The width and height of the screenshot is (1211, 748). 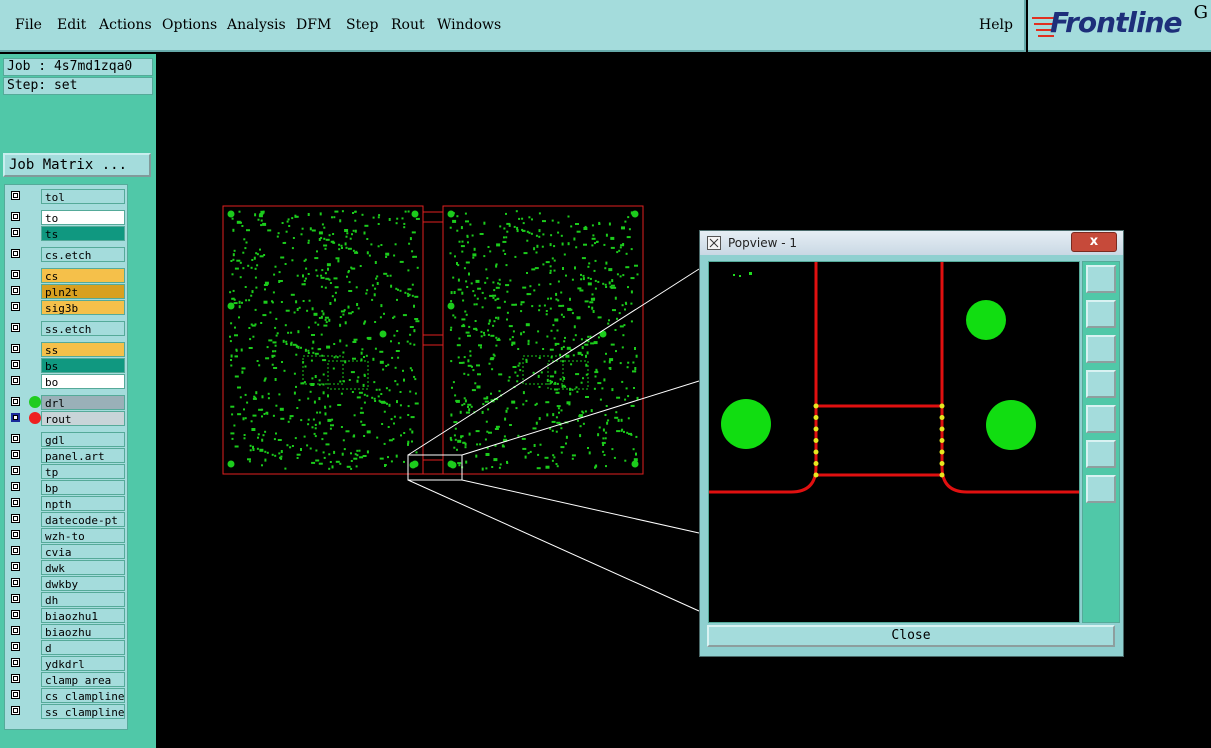 I want to click on pan-up-icon, so click(x=1101, y=314).